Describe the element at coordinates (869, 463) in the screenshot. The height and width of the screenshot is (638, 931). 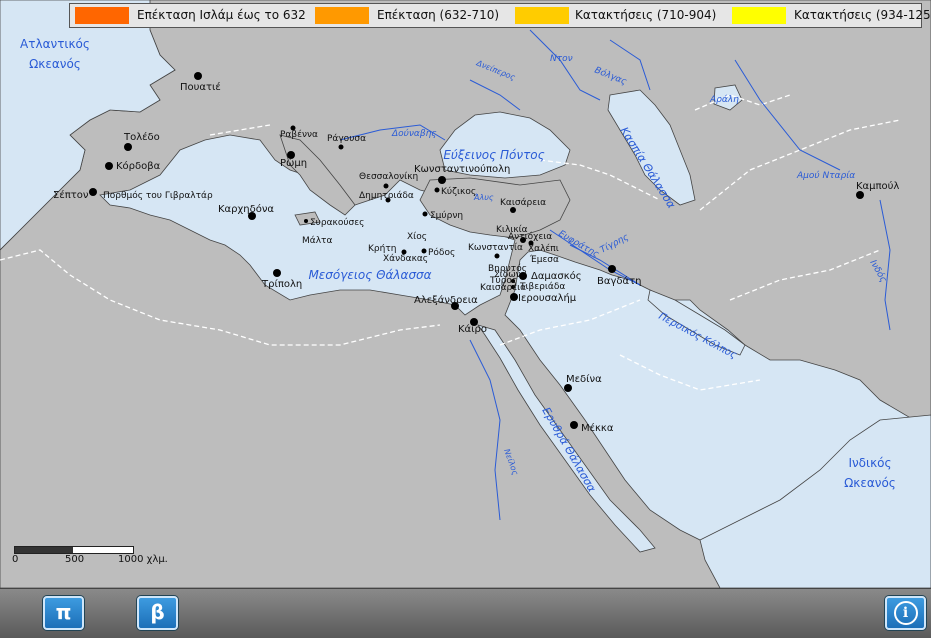
I see `indian-label-1: Ινδικός` at that location.